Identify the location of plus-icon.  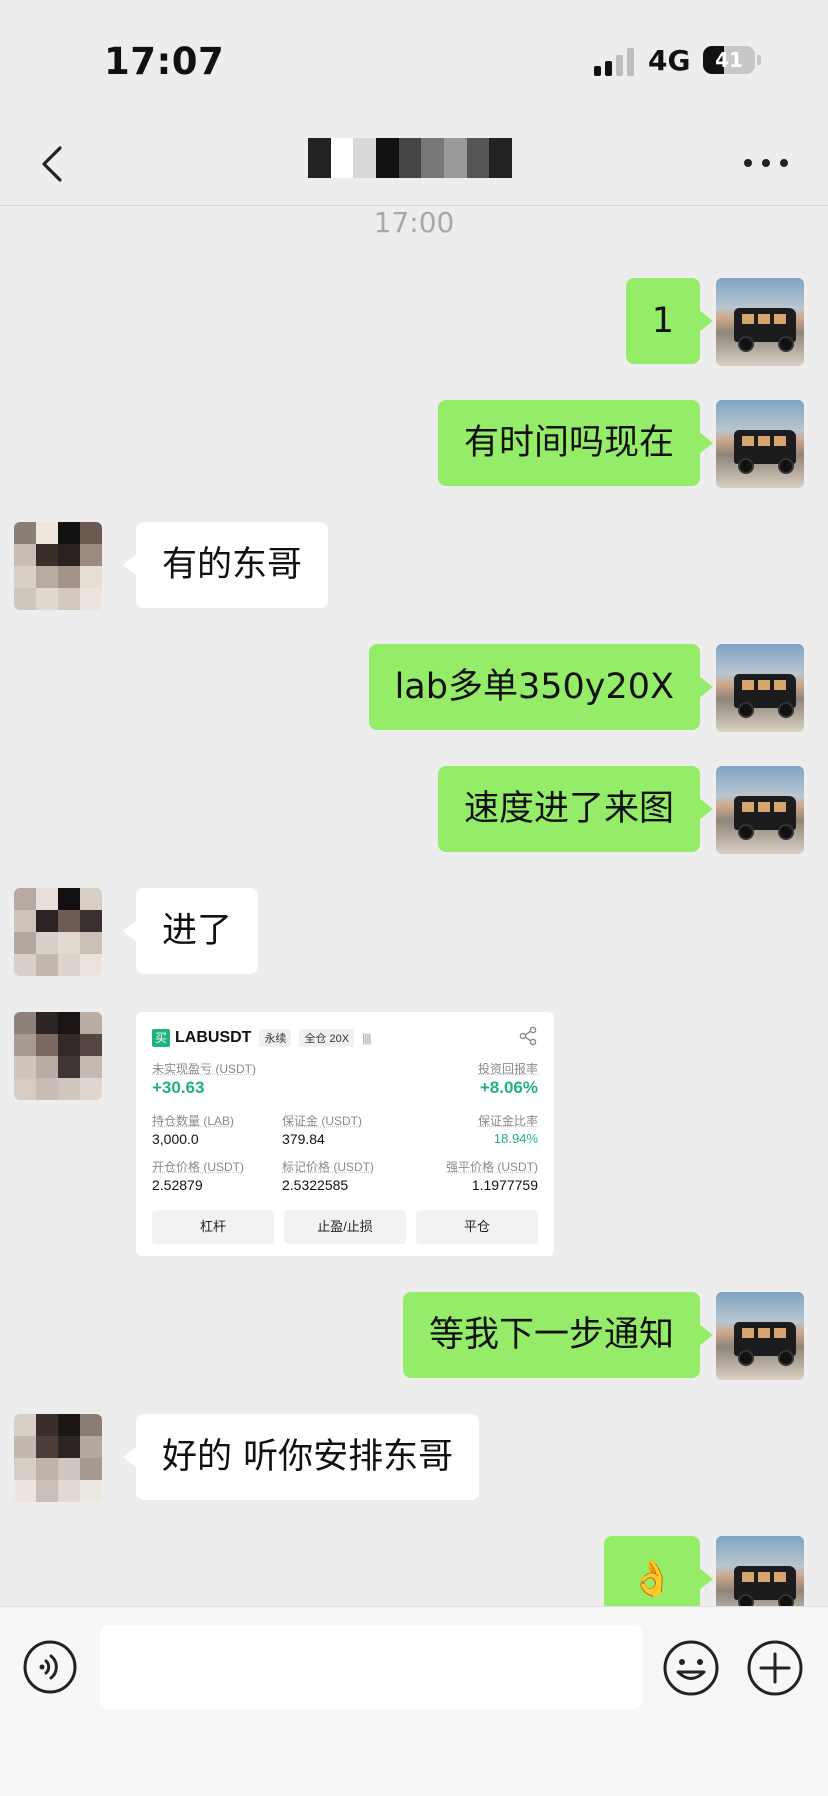
(775, 1668).